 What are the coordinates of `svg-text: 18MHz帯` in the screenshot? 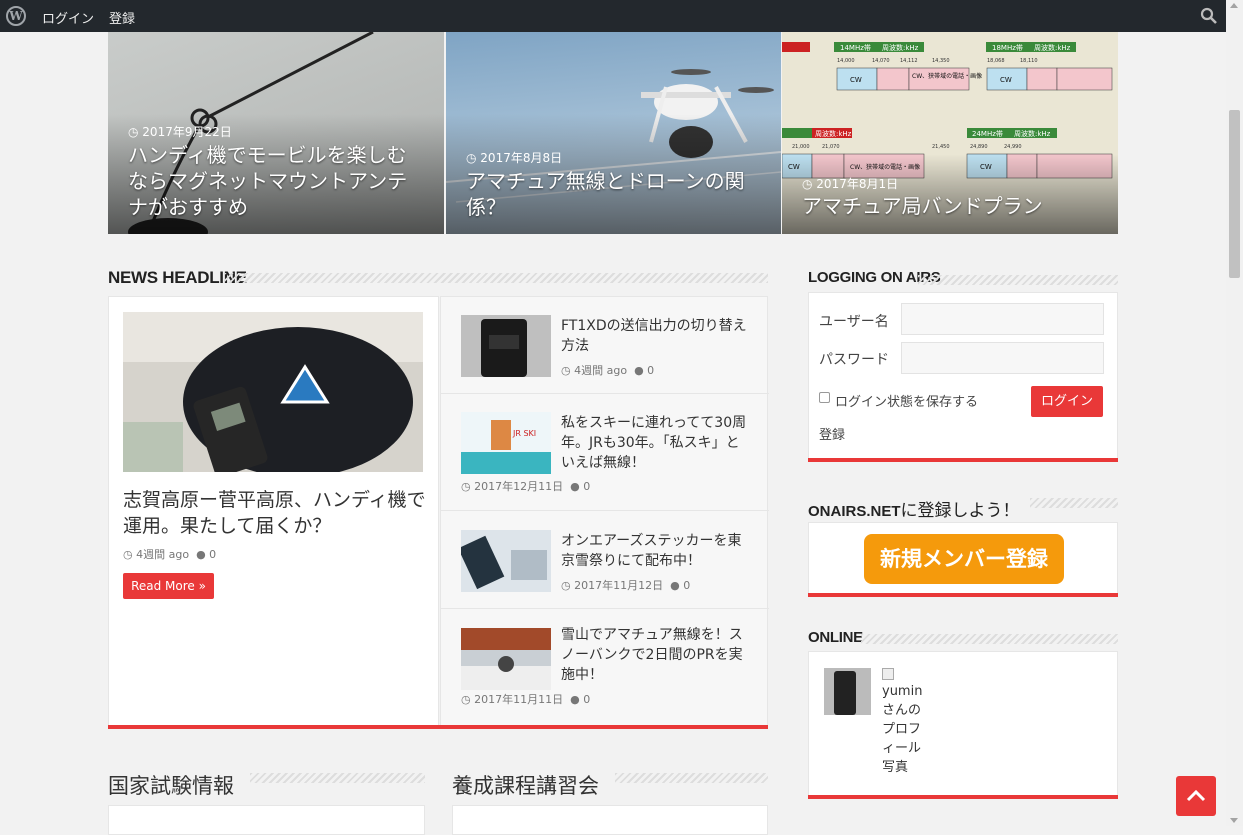 It's located at (1007, 47).